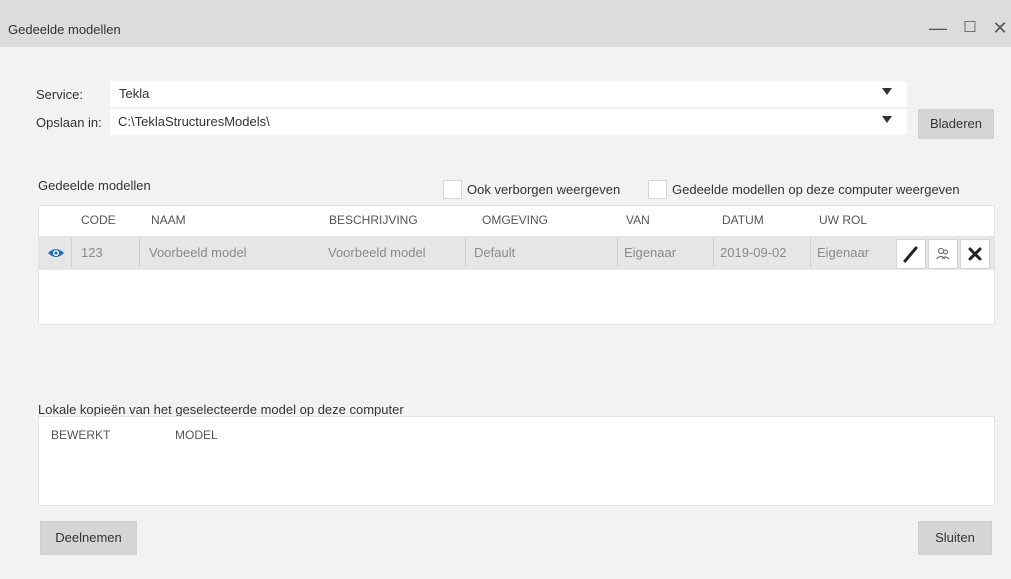  What do you see at coordinates (373, 220) in the screenshot?
I see `column-header-beschrijving: BESCHRIJVING` at bounding box center [373, 220].